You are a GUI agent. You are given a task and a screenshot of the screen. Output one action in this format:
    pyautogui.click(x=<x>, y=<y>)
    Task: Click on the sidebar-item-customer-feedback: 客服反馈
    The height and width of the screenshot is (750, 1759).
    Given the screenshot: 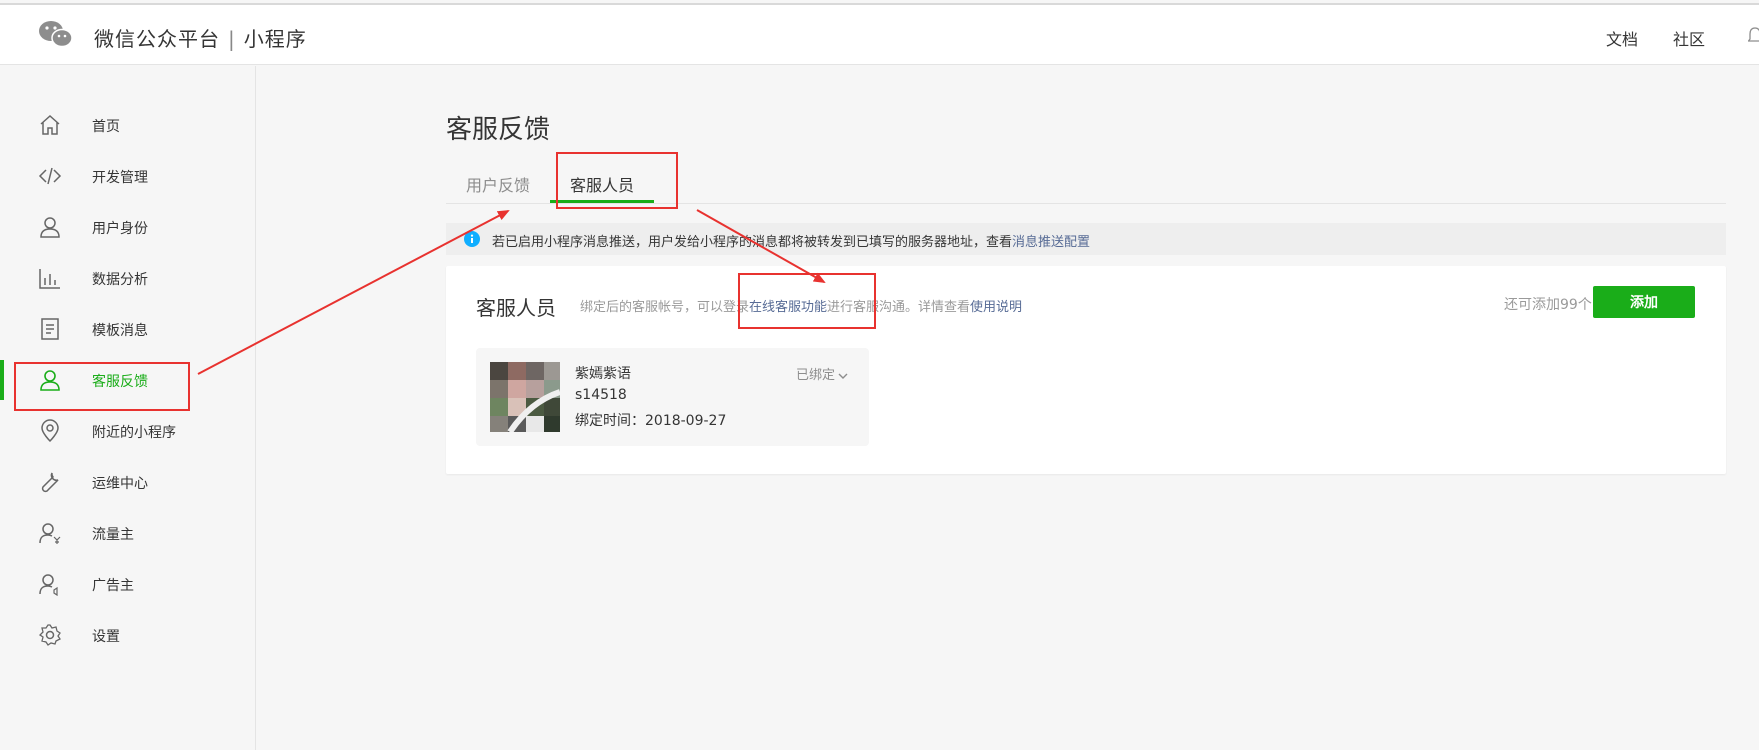 What is the action you would take?
    pyautogui.click(x=127, y=380)
    